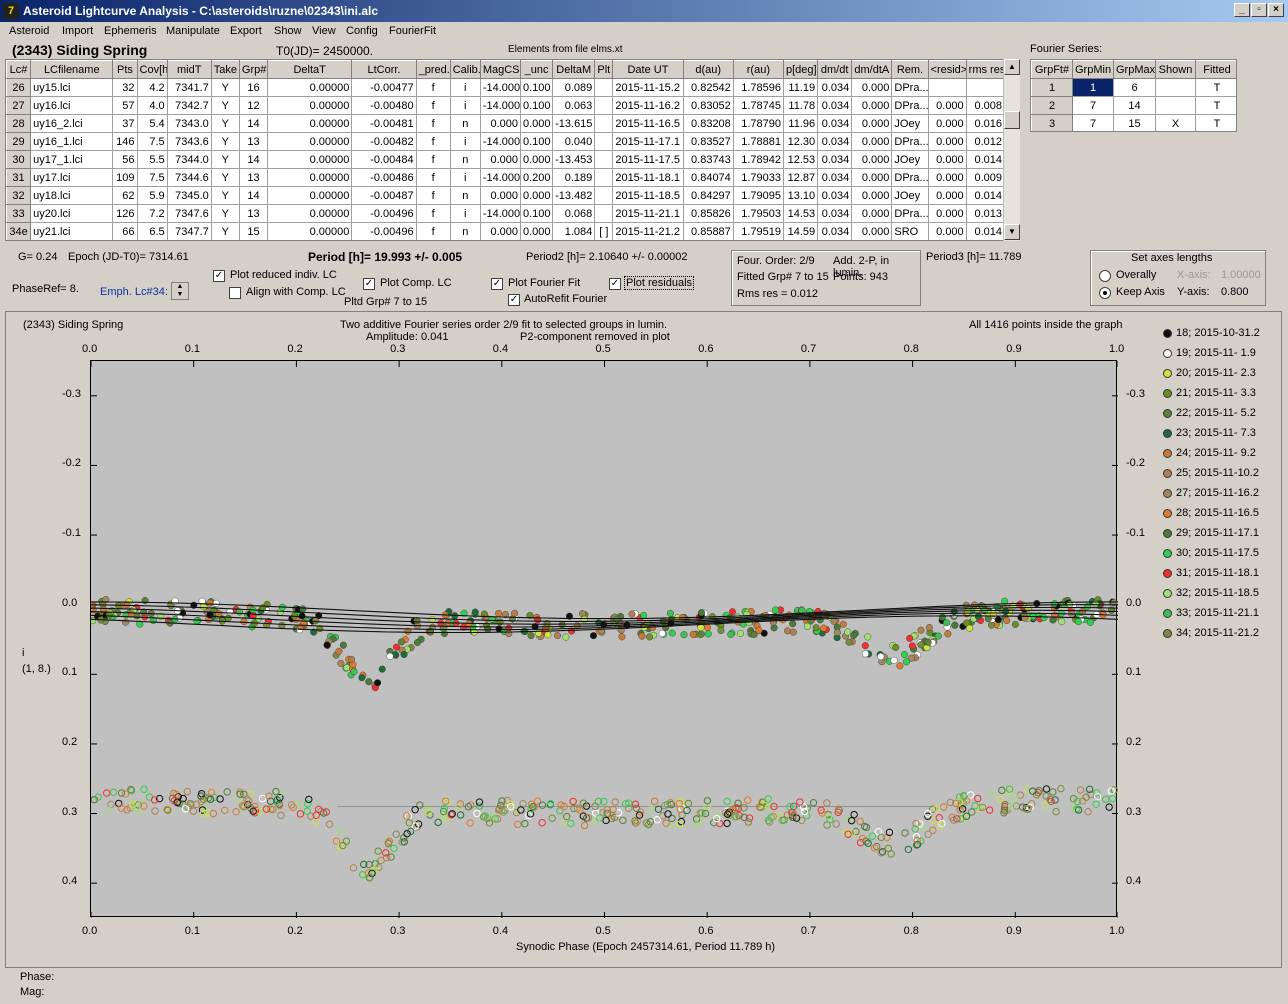 Image resolution: width=1288 pixels, height=1004 pixels. Describe the element at coordinates (758, 213) in the screenshot. I see `lc-table-cell: 1.79503` at that location.